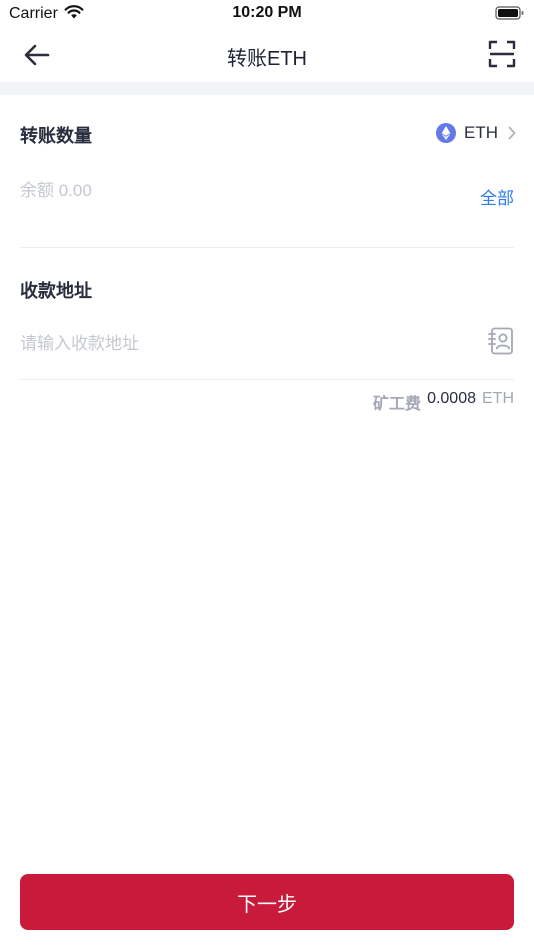 The image size is (534, 950). What do you see at coordinates (210, 191) in the screenshot?
I see `amount-input` at bounding box center [210, 191].